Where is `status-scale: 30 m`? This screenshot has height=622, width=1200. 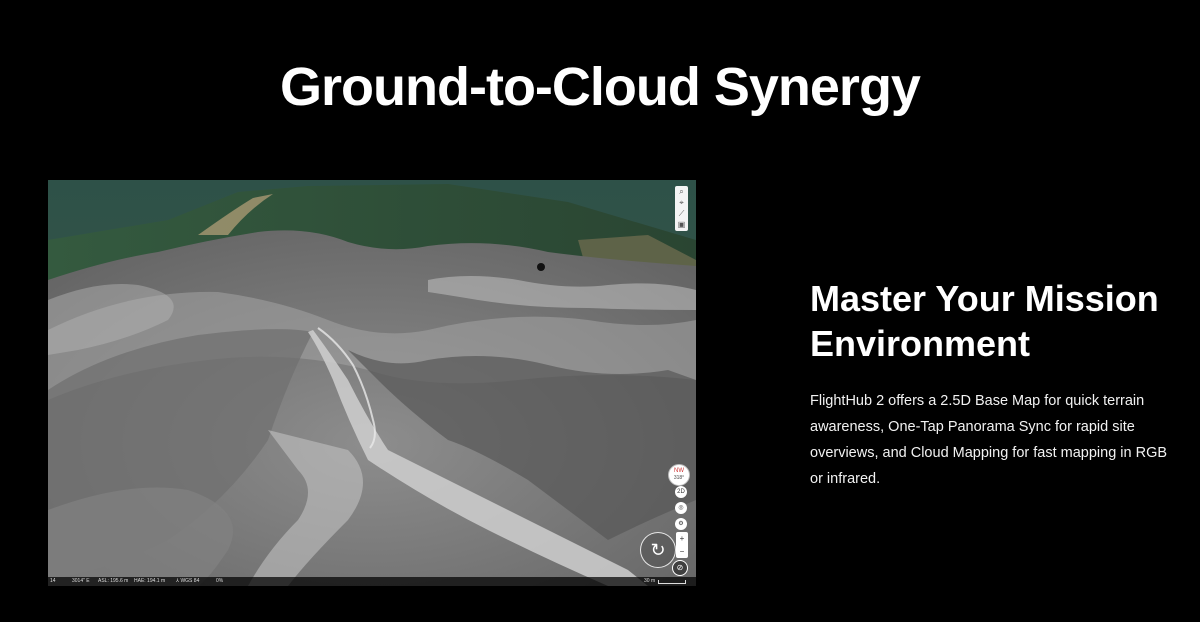
status-scale: 30 m is located at coordinates (650, 581).